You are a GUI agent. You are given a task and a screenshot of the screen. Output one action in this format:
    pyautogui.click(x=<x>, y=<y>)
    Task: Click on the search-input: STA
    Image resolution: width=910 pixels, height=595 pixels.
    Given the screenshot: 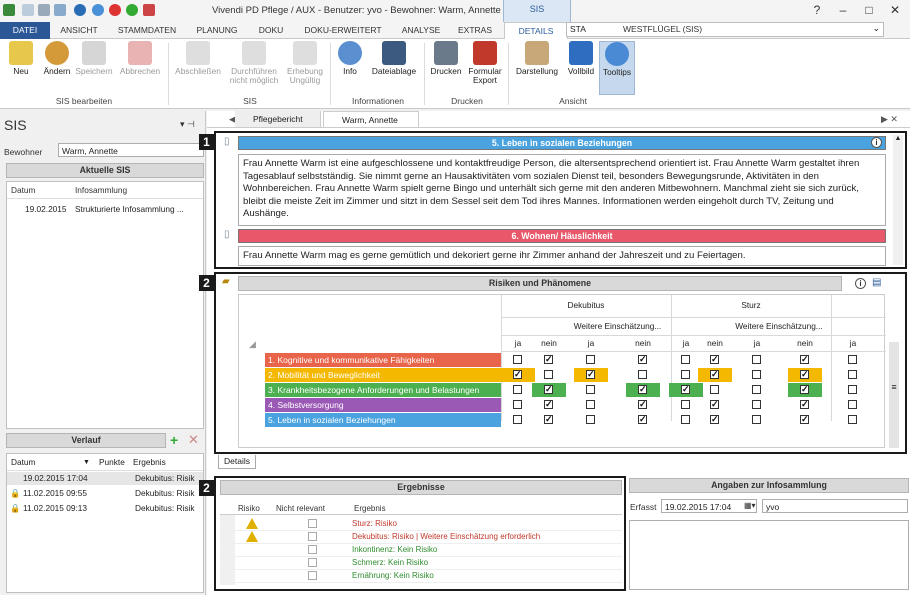 What is the action you would take?
    pyautogui.click(x=578, y=29)
    